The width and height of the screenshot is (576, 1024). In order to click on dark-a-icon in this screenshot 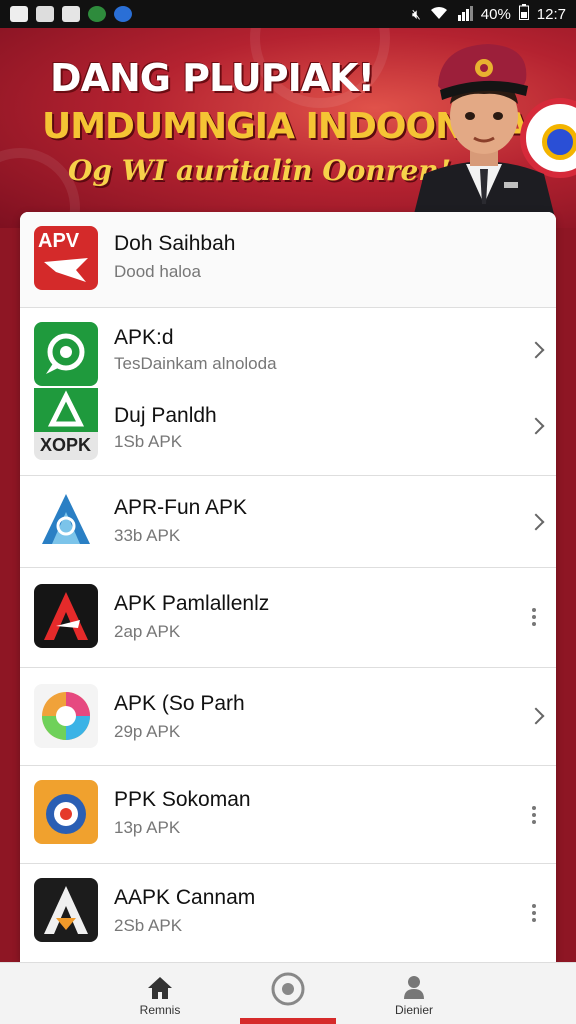, I will do `click(66, 910)`.